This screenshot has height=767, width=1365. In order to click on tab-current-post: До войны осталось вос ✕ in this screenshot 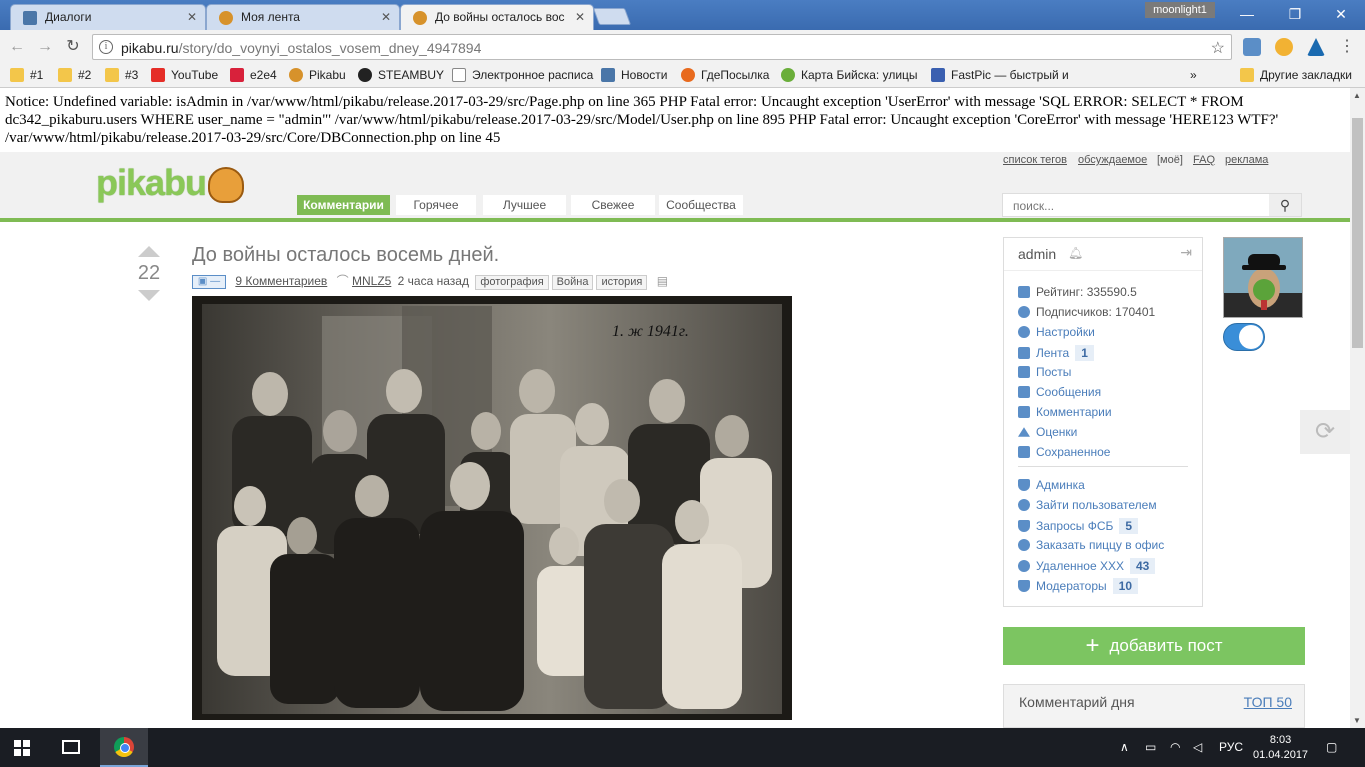, I will do `click(497, 17)`.